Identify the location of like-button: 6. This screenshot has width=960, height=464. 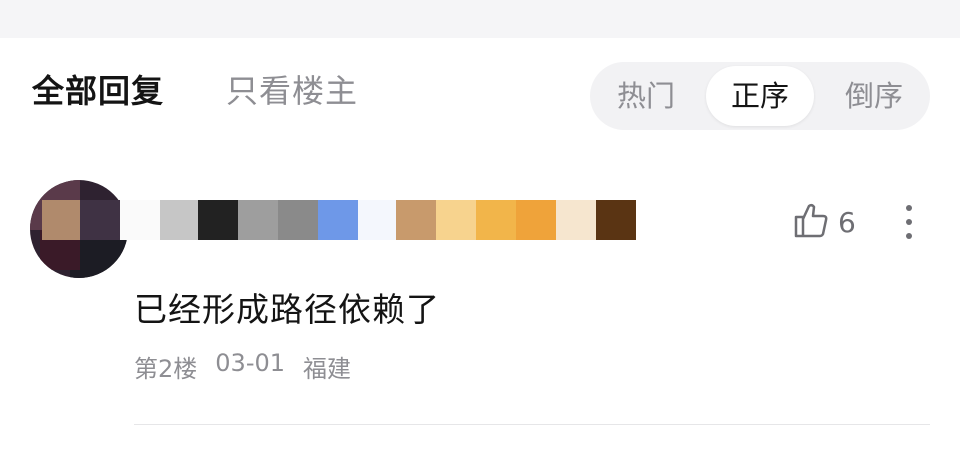
(823, 222).